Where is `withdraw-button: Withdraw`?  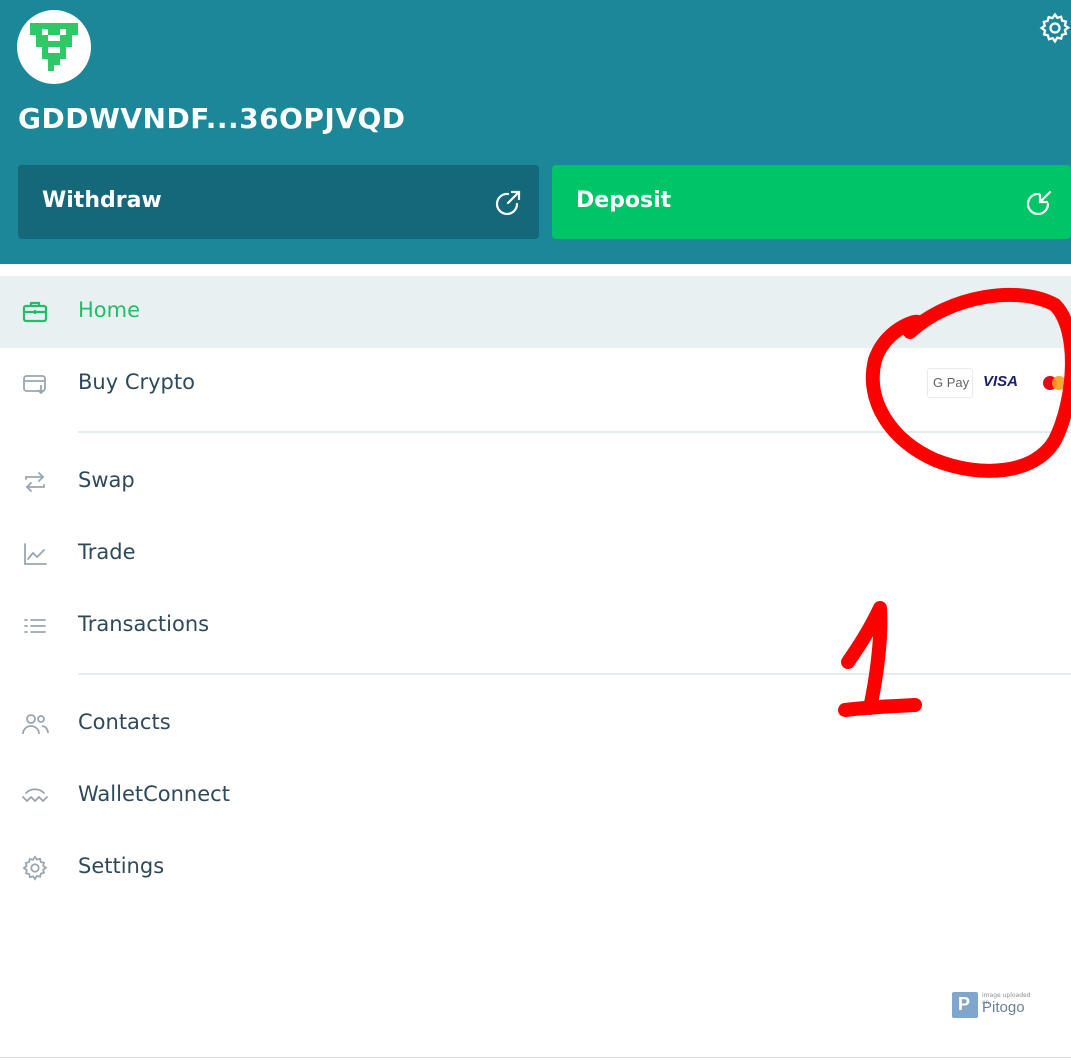 withdraw-button: Withdraw is located at coordinates (278, 202).